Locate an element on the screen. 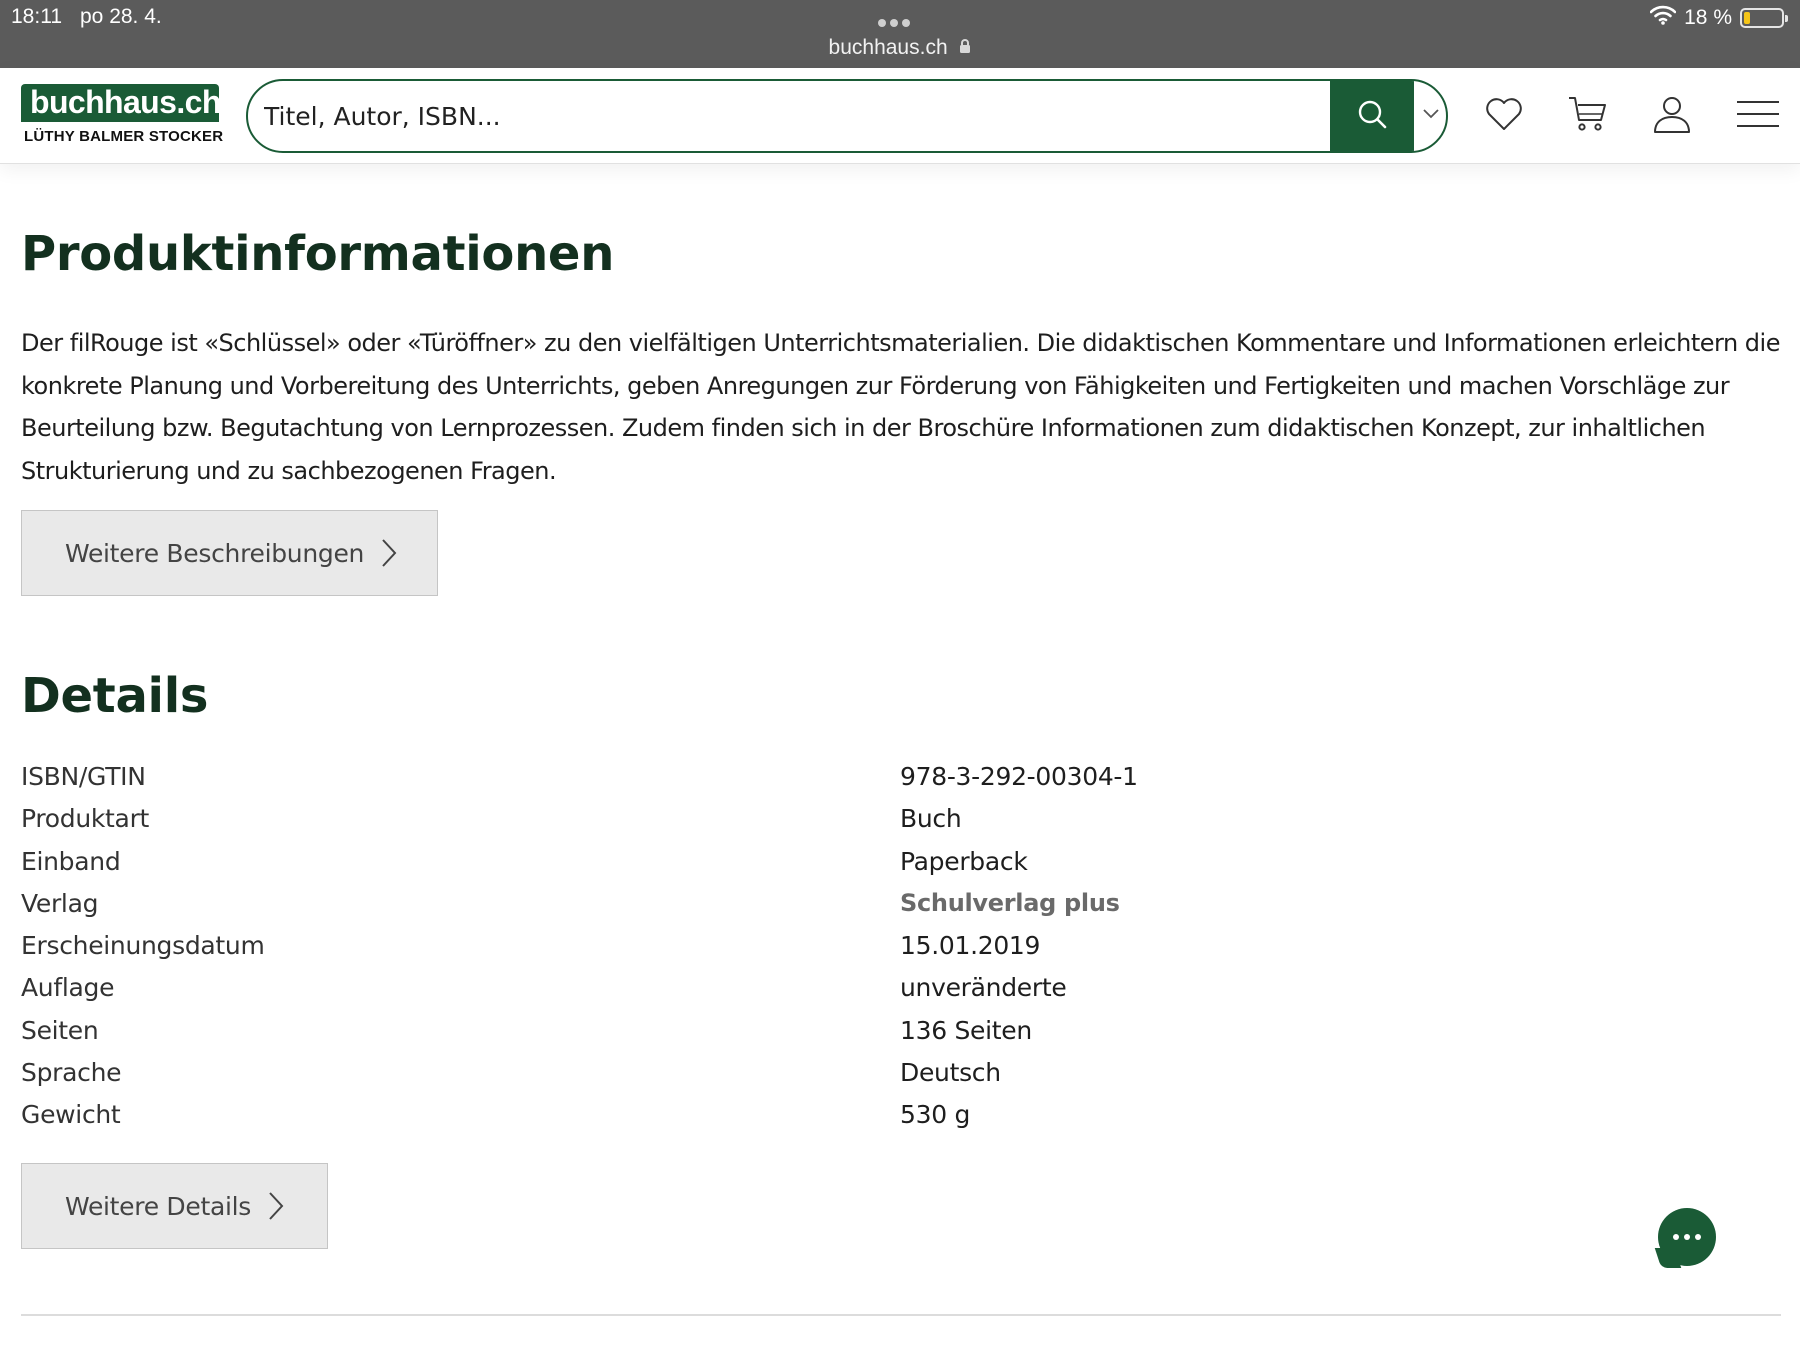  battery-icon is located at coordinates (1764, 18).